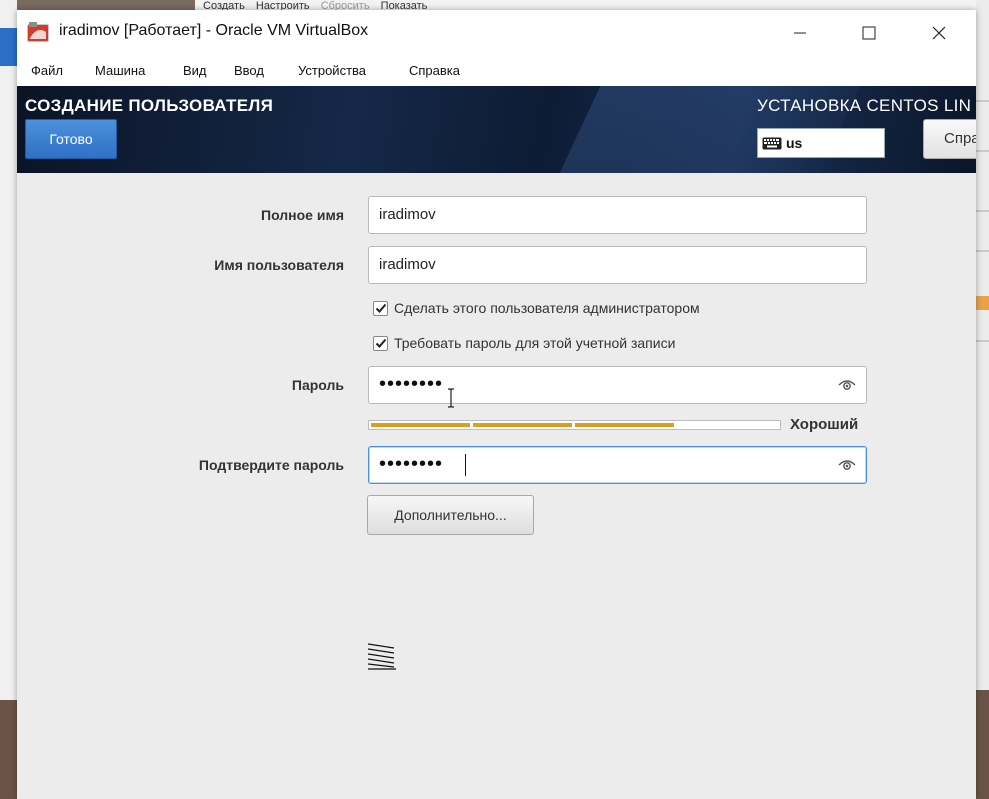 This screenshot has width=989, height=799. I want to click on username-field: iradimov, so click(617, 265).